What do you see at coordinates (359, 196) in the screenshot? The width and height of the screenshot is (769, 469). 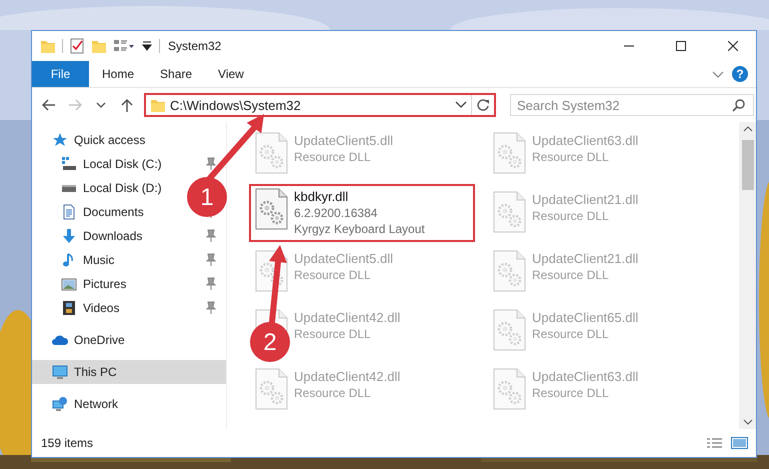 I see `file-name: kbdkyr.dll` at bounding box center [359, 196].